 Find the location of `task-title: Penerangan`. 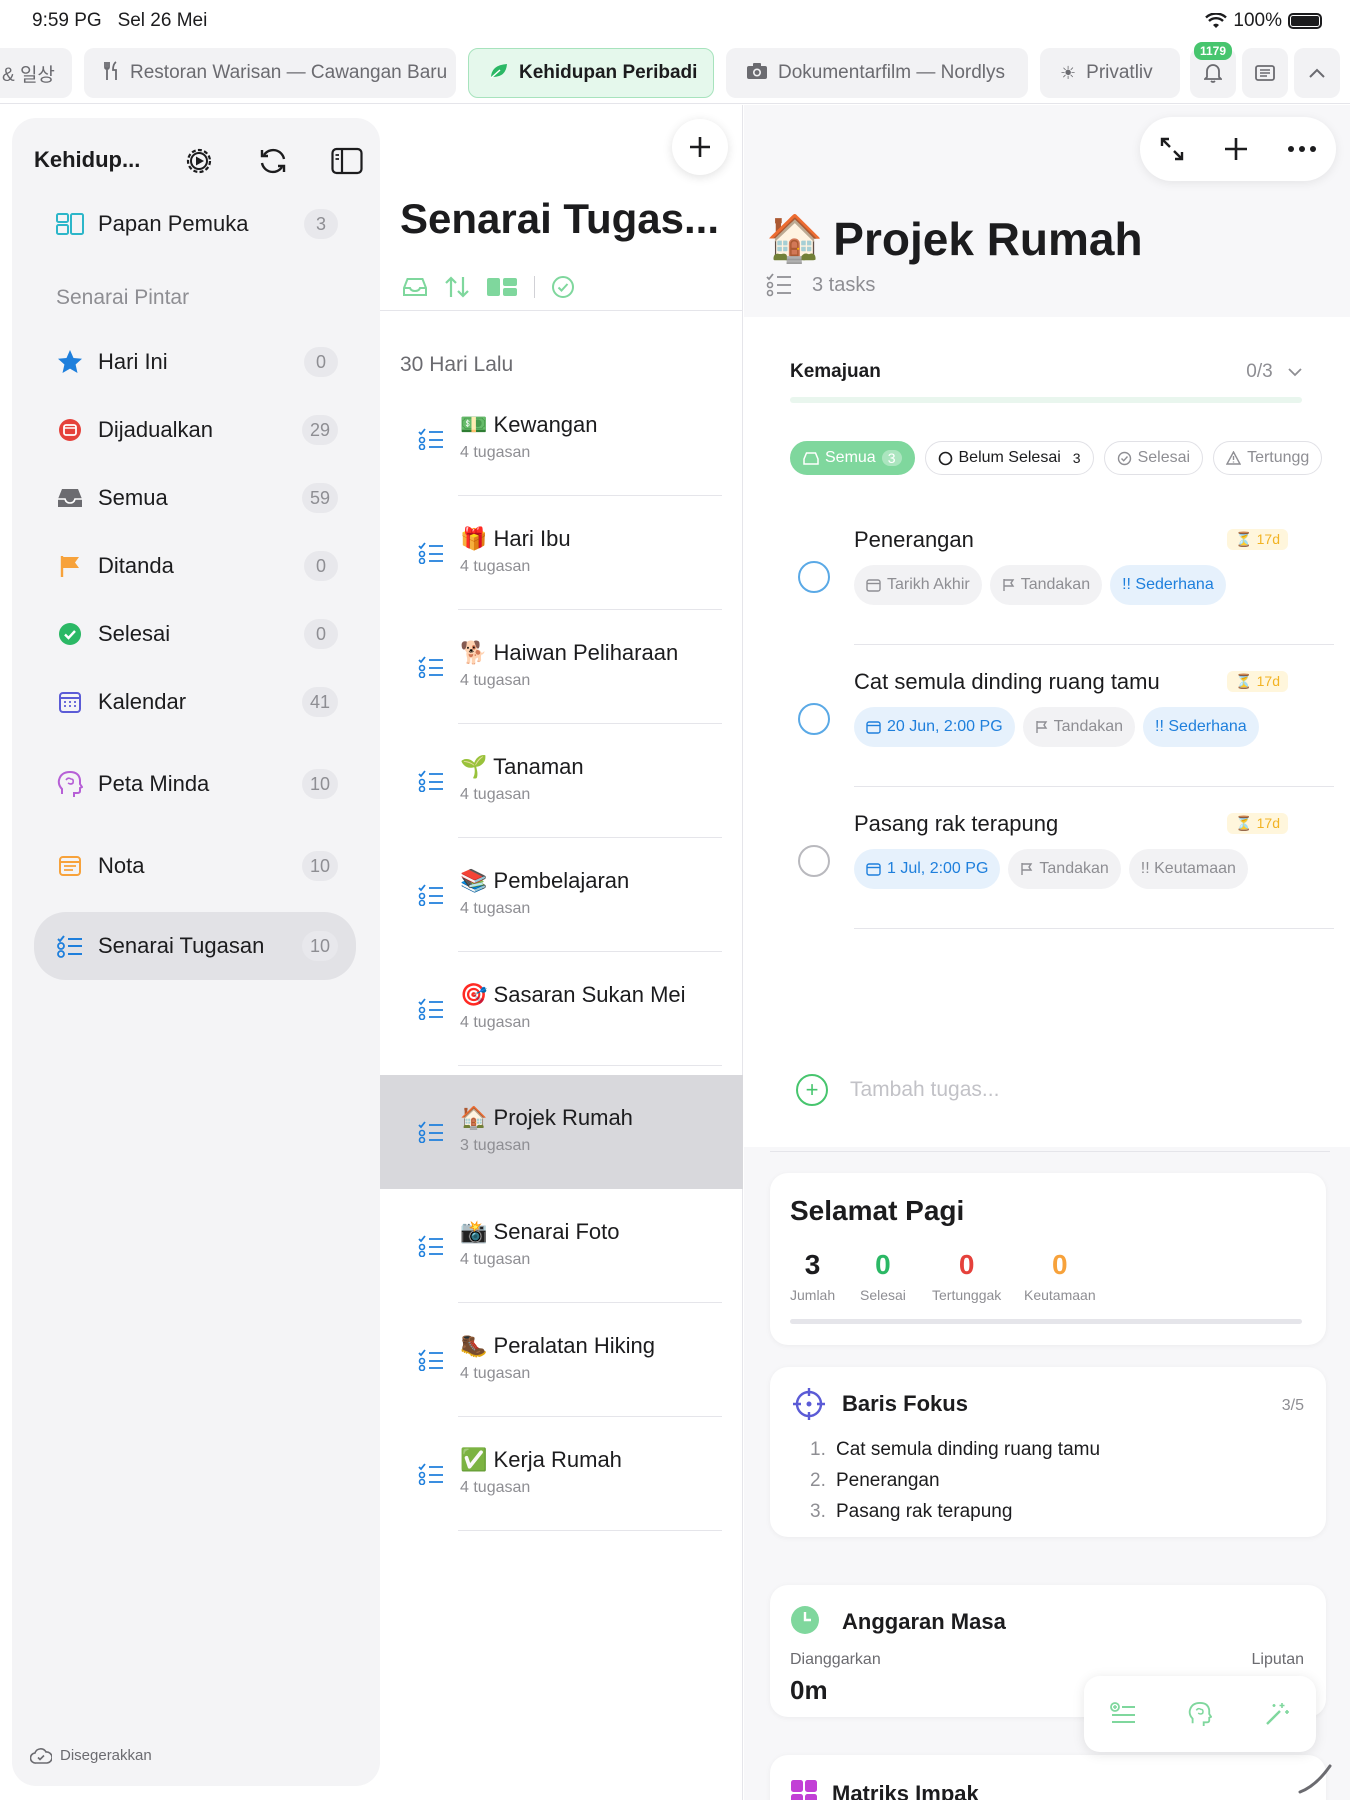

task-title: Penerangan is located at coordinates (914, 540).